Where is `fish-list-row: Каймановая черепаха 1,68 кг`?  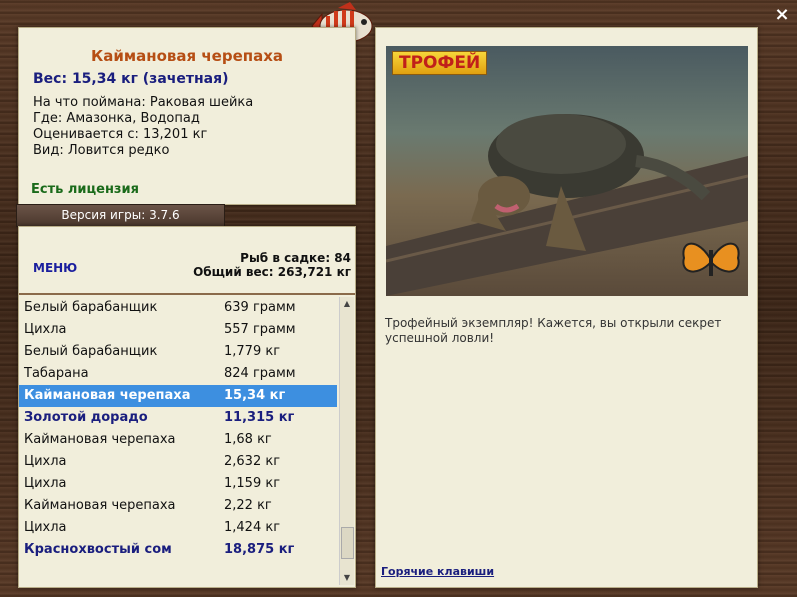 fish-list-row: Каймановая черепаха 1,68 кг is located at coordinates (178, 440).